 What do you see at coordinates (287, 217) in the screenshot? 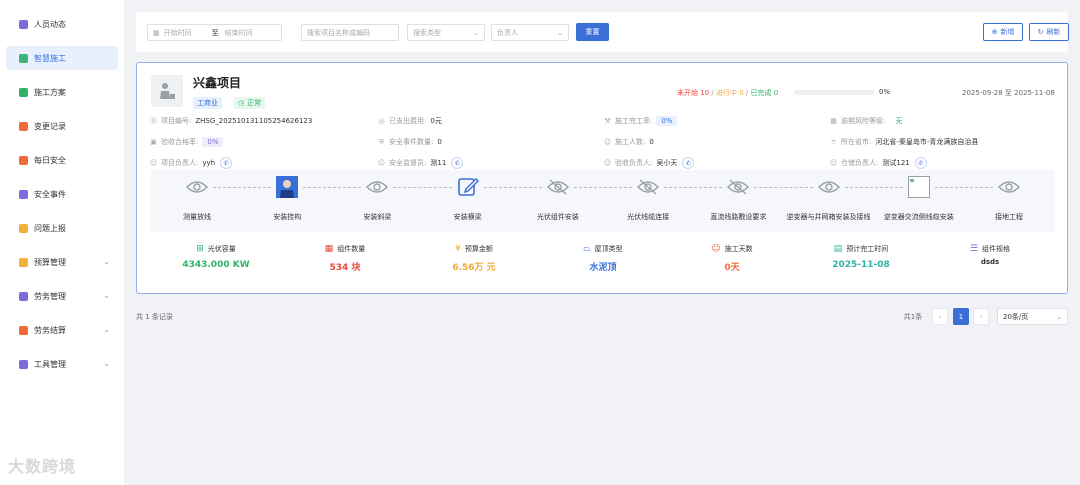
I see `step-label: 安装挂构` at bounding box center [287, 217].